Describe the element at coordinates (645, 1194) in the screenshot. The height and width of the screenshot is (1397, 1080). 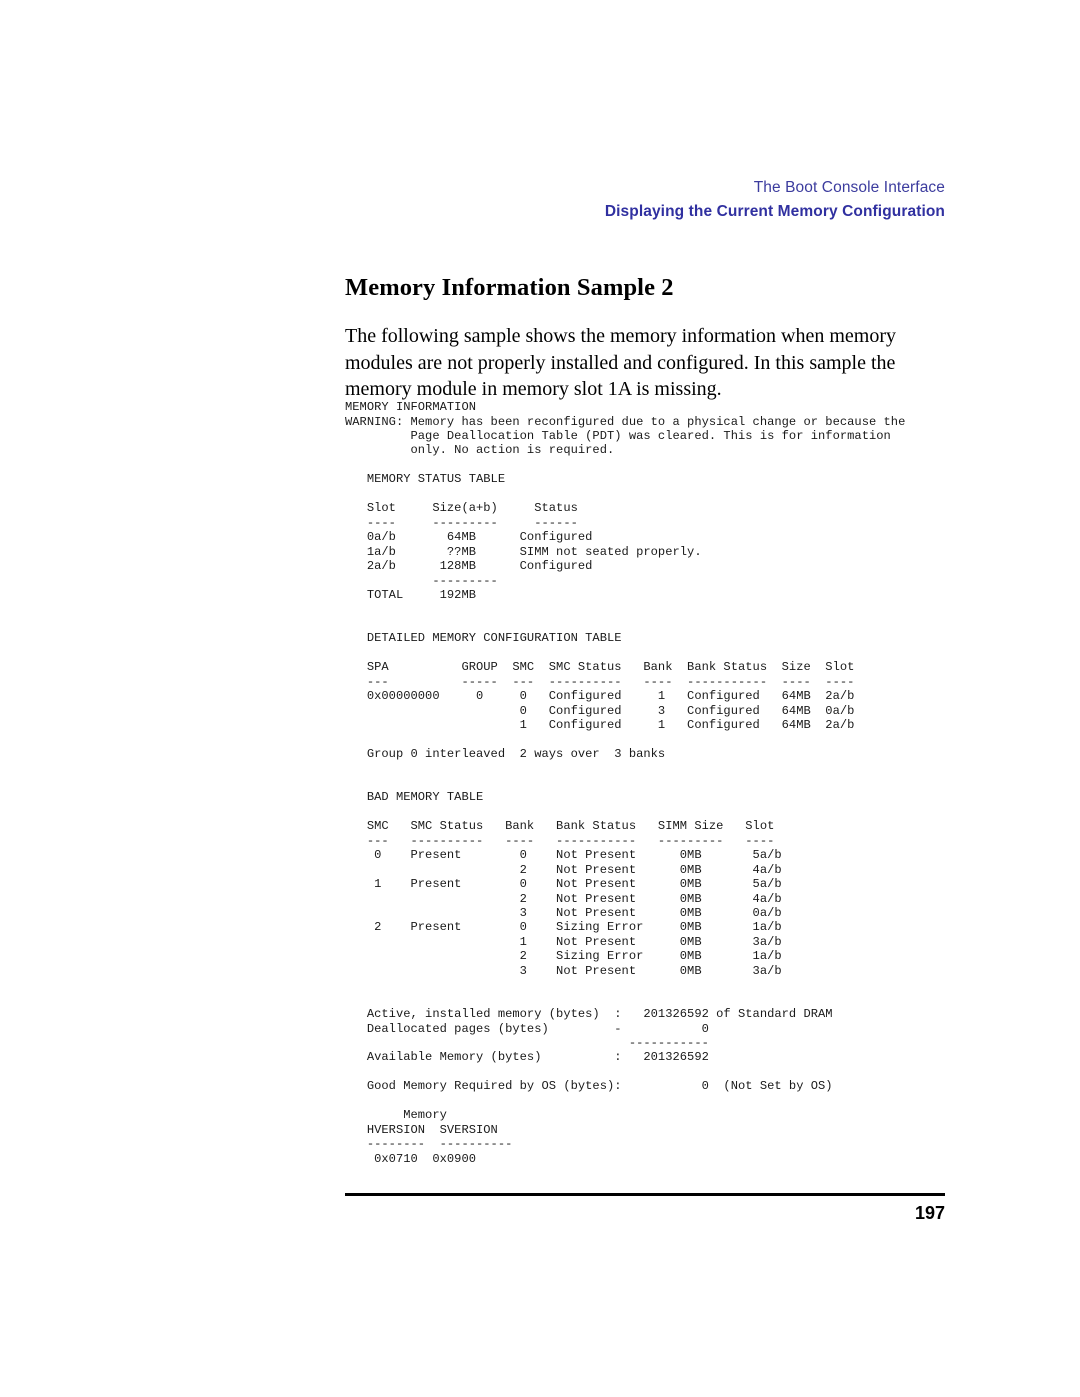
I see `footer-divider` at that location.